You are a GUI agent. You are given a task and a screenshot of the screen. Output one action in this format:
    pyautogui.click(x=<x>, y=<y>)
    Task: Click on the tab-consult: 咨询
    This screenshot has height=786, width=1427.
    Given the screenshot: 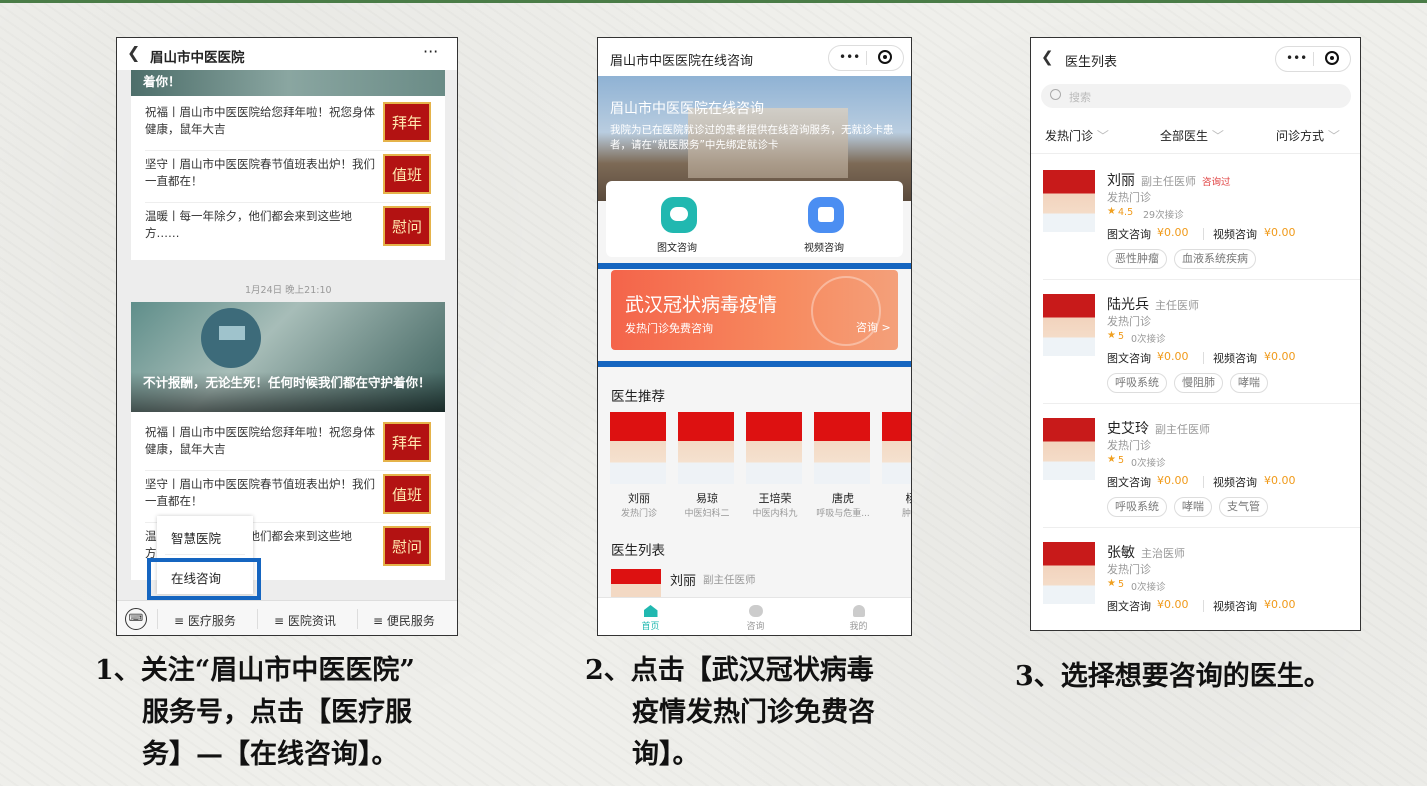 What is the action you would take?
    pyautogui.click(x=755, y=615)
    